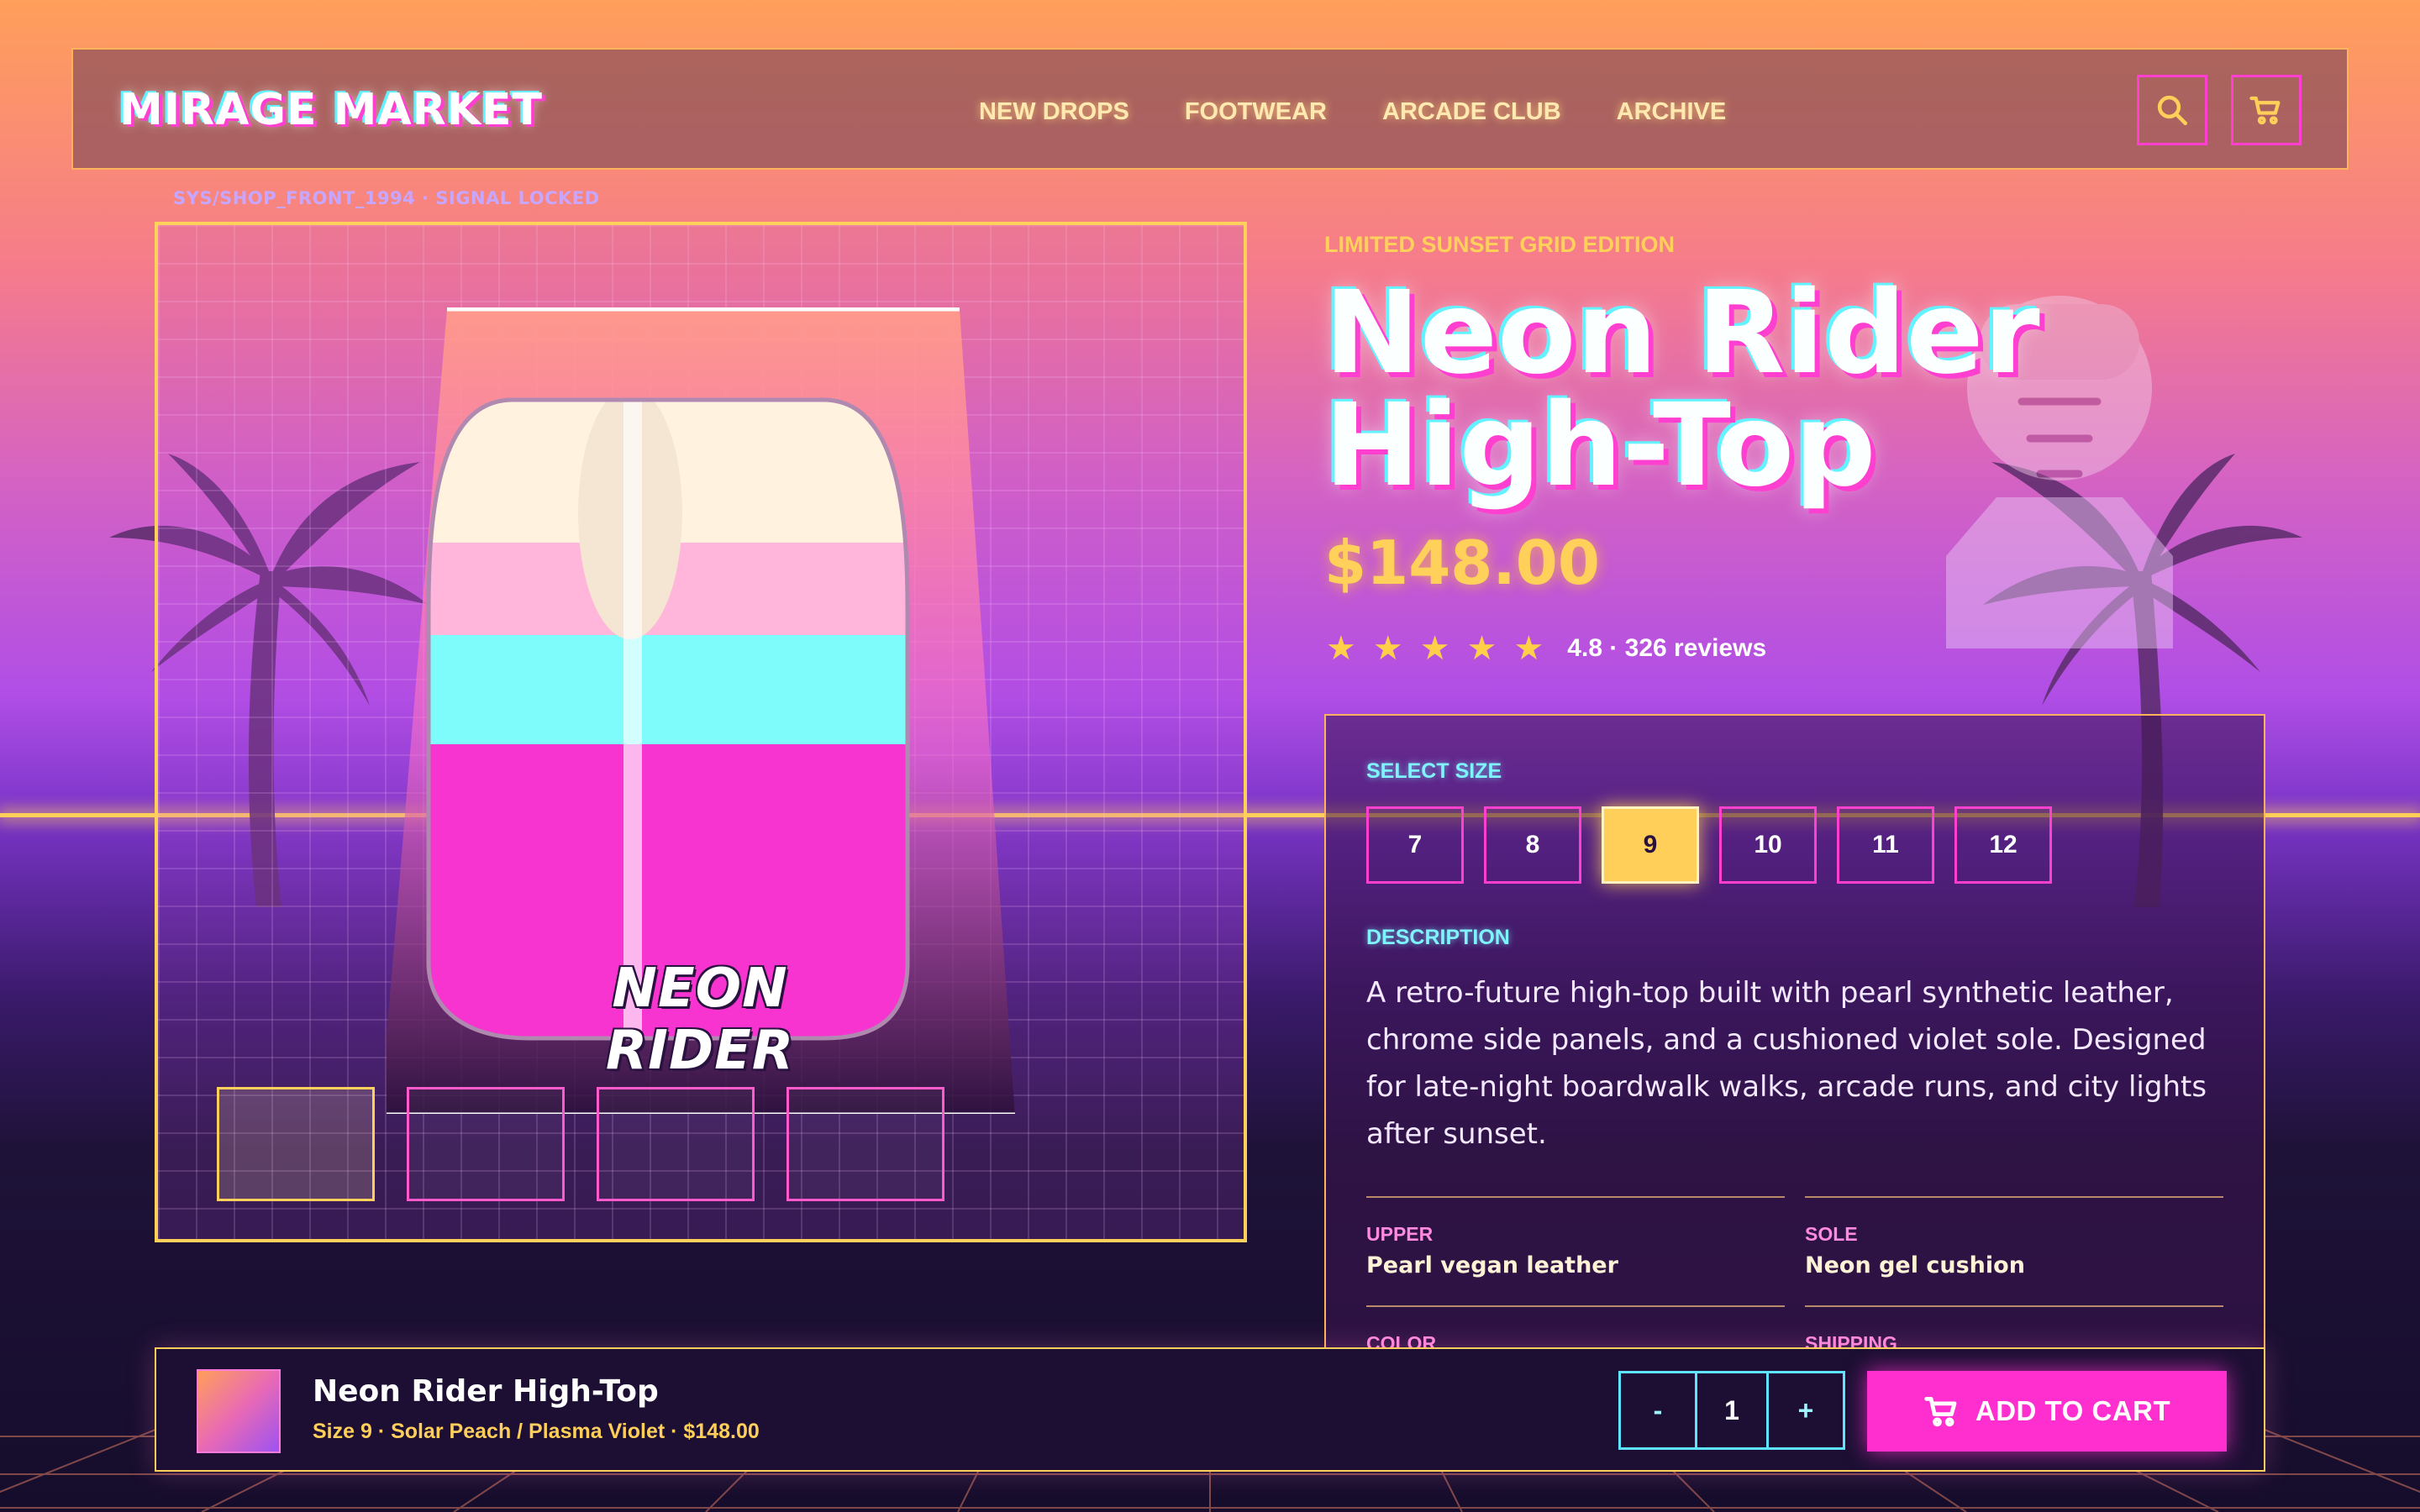 This screenshot has width=2420, height=1512. Describe the element at coordinates (331, 110) in the screenshot. I see `logo: MIRAGE MARKET` at that location.